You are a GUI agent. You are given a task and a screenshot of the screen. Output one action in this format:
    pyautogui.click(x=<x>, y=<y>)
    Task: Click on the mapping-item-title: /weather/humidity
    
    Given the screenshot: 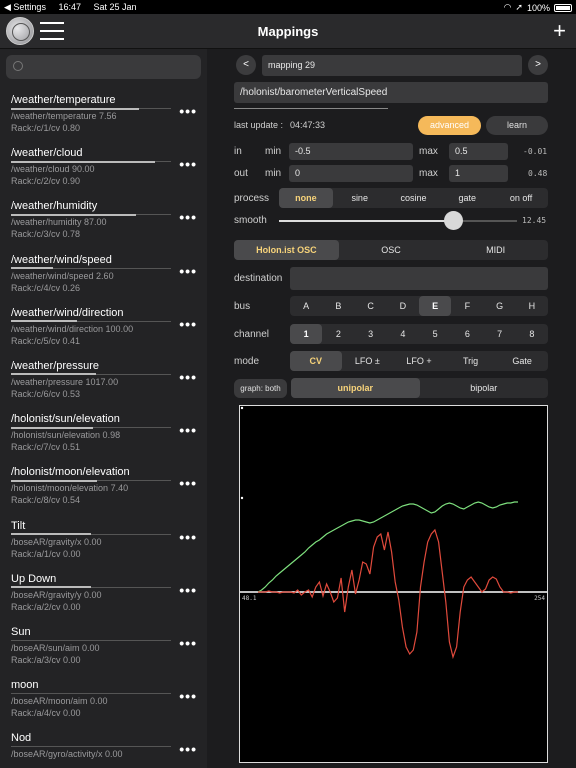 What is the action you would take?
    pyautogui.click(x=54, y=206)
    